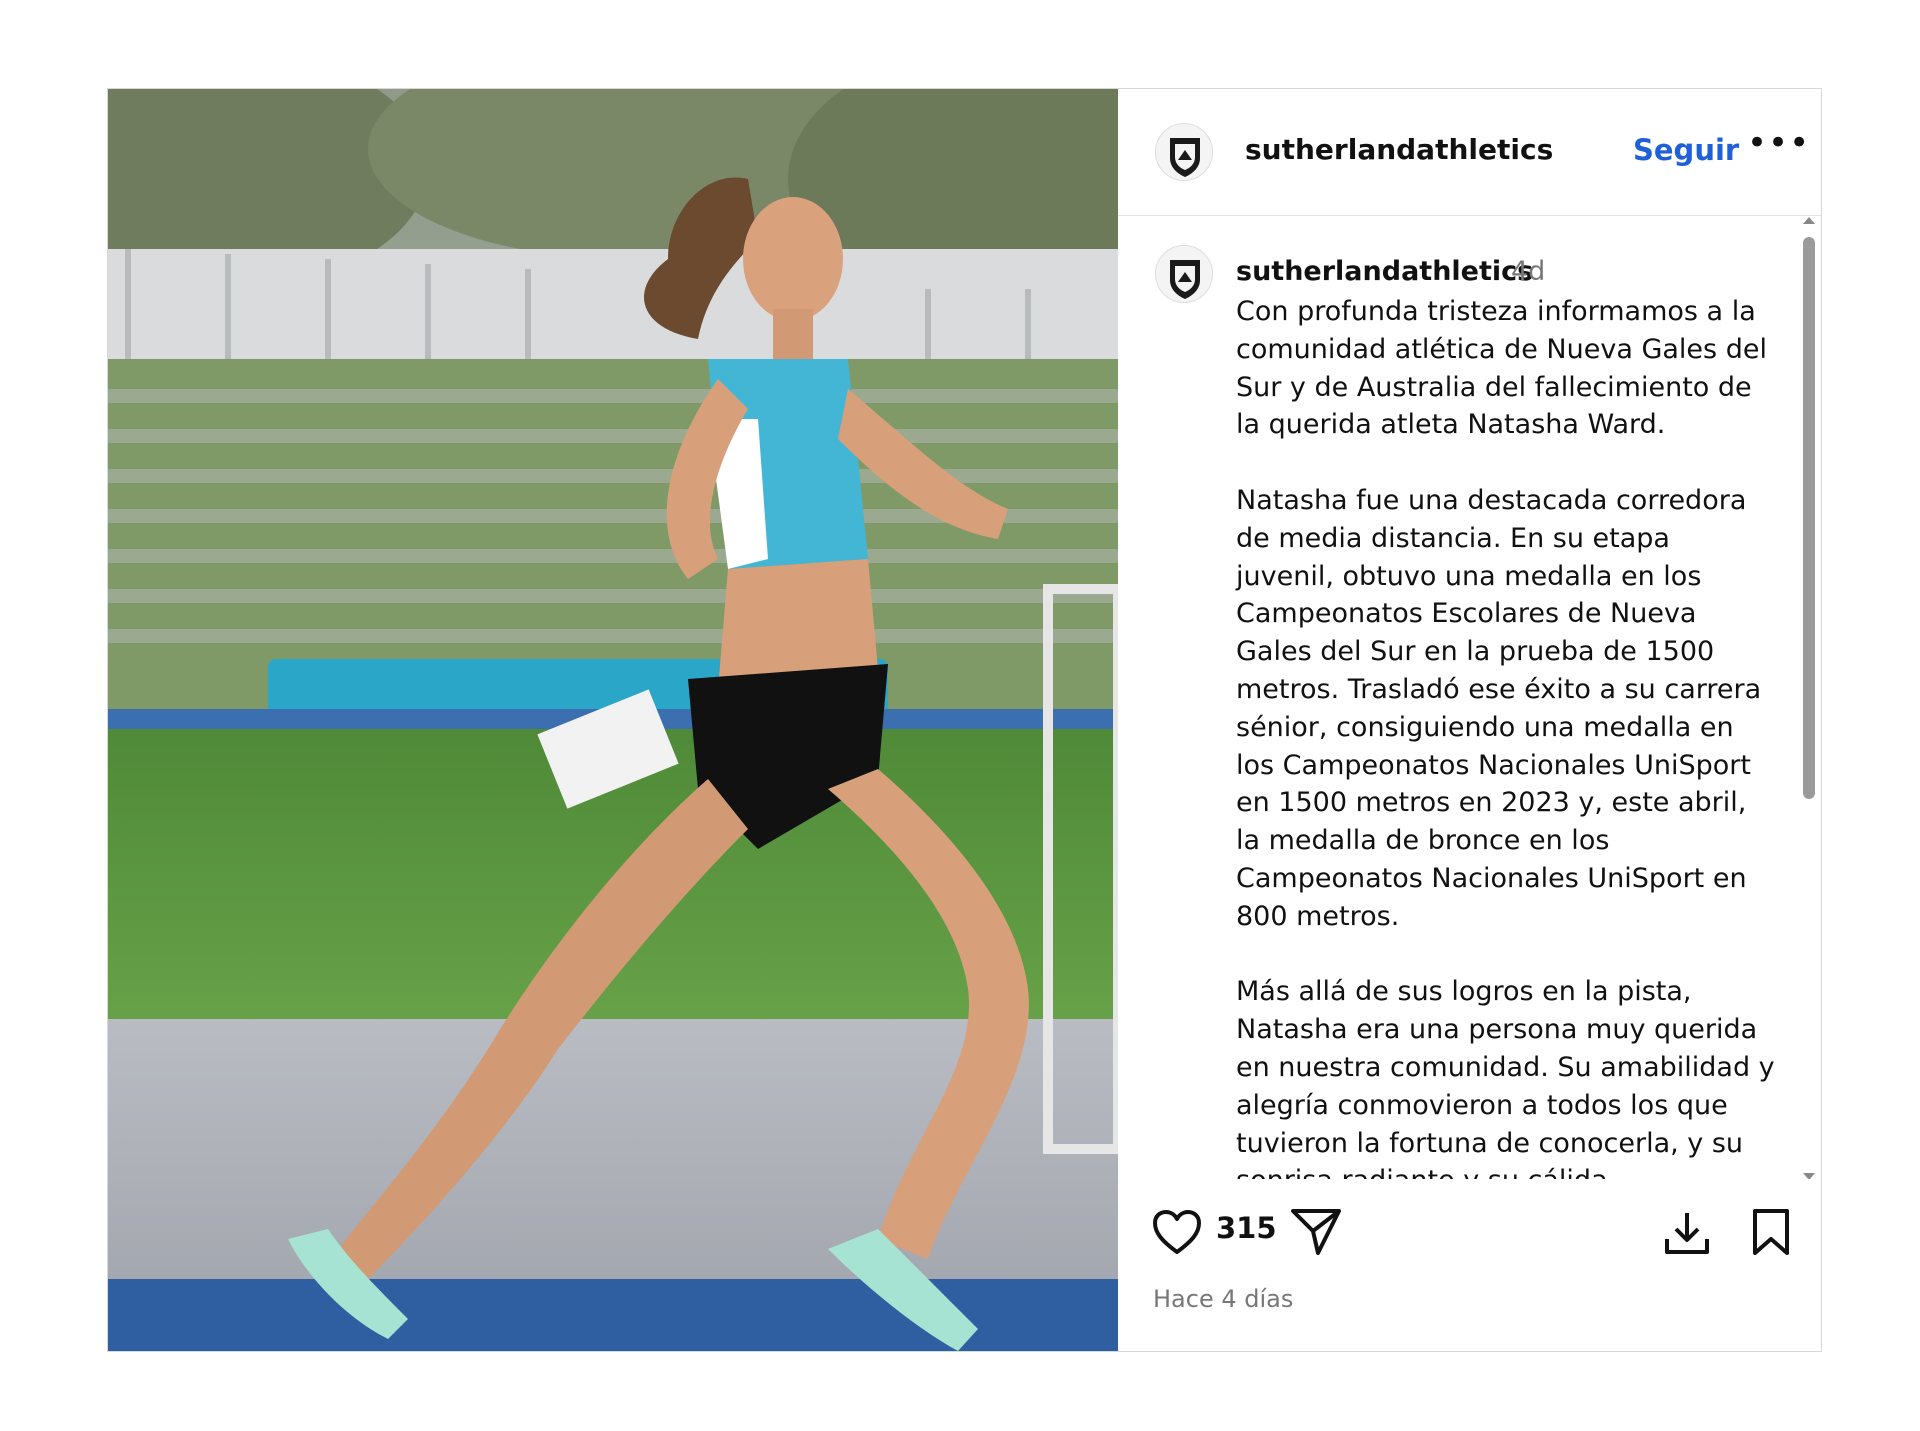 The image size is (1920, 1431). Describe the element at coordinates (1809, 518) in the screenshot. I see `scrollbar-thumb` at that location.